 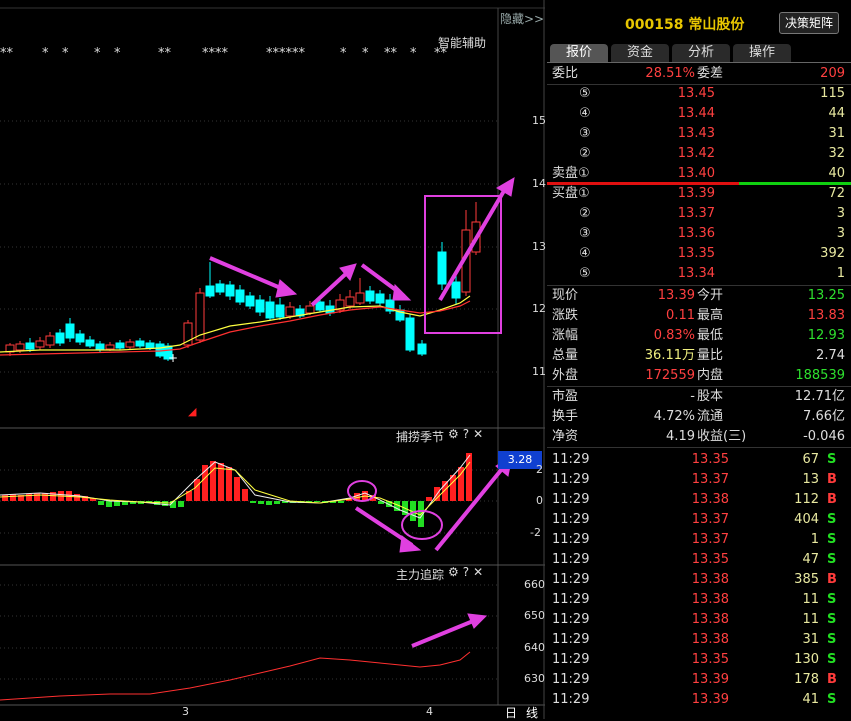 I want to click on indicator1-axis-label: -2, so click(x=535, y=532).